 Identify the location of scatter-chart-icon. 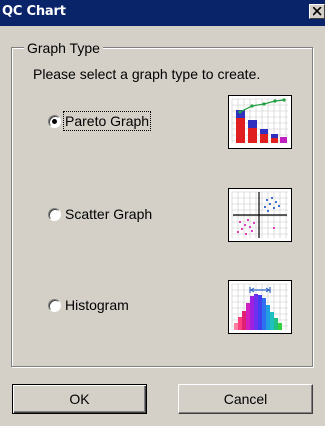
(260, 215).